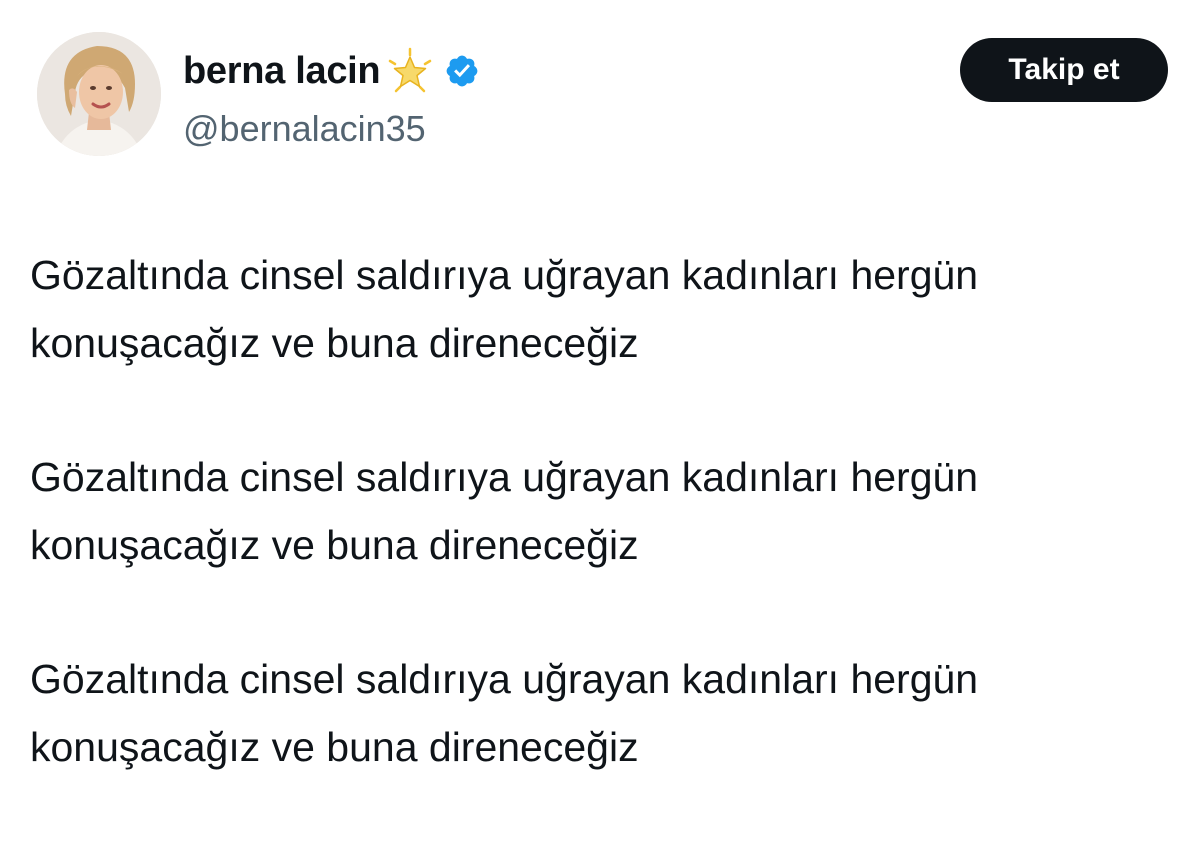 This screenshot has width=1200, height=847. What do you see at coordinates (304, 129) in the screenshot?
I see `author-handle: @bernalacin35` at bounding box center [304, 129].